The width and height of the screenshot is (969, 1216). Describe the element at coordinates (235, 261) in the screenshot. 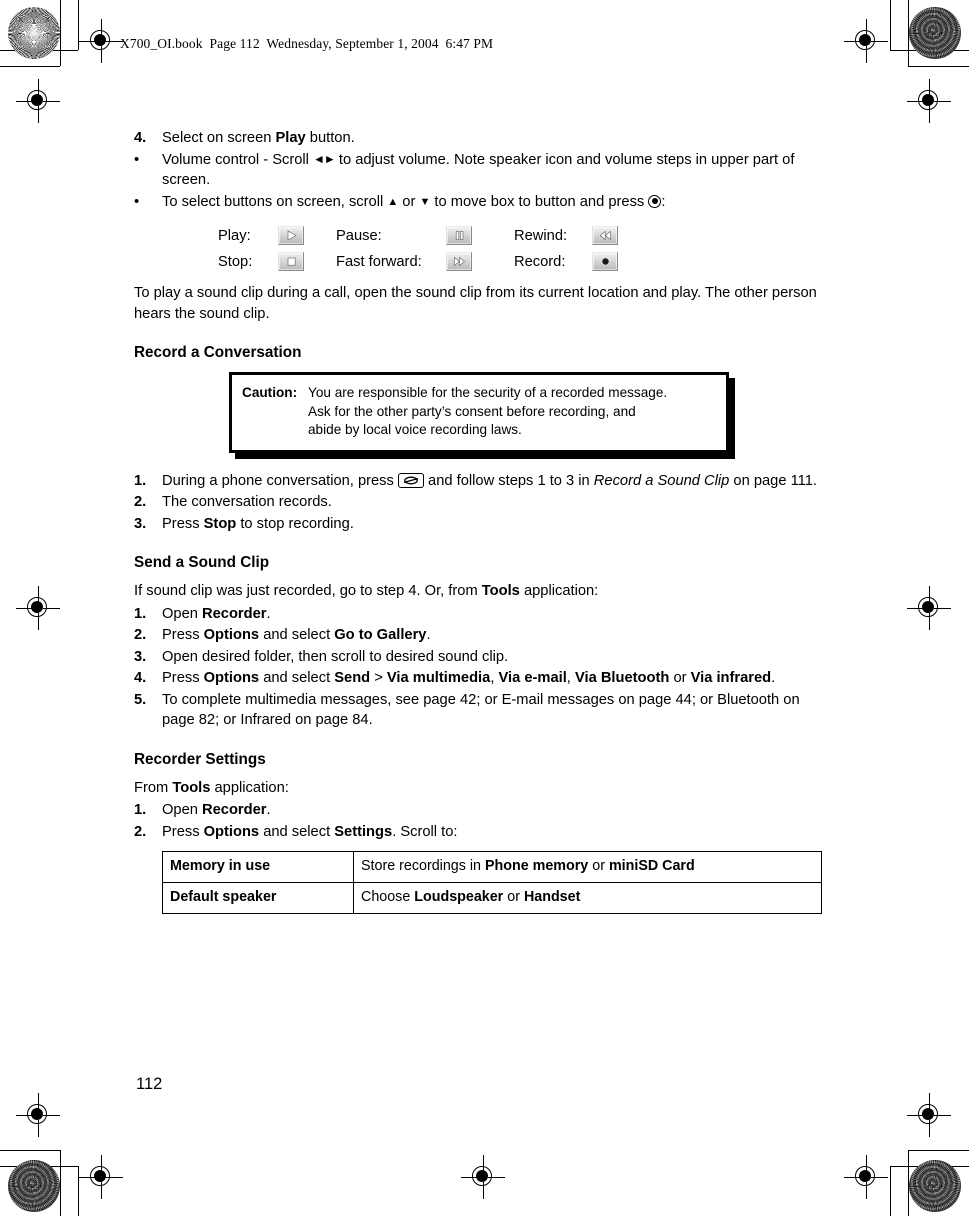

I see `legend-label-stop: Stop:` at that location.